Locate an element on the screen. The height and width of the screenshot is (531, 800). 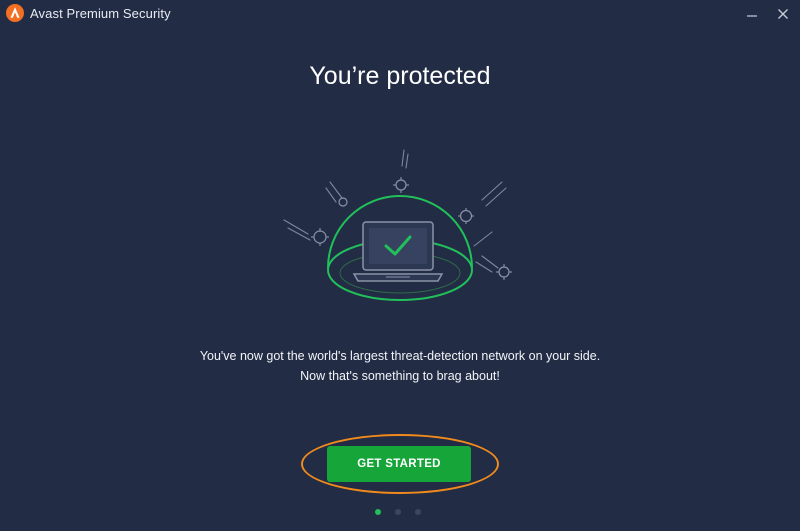
title-bar: Avast Premium Security is located at coordinates (400, 14).